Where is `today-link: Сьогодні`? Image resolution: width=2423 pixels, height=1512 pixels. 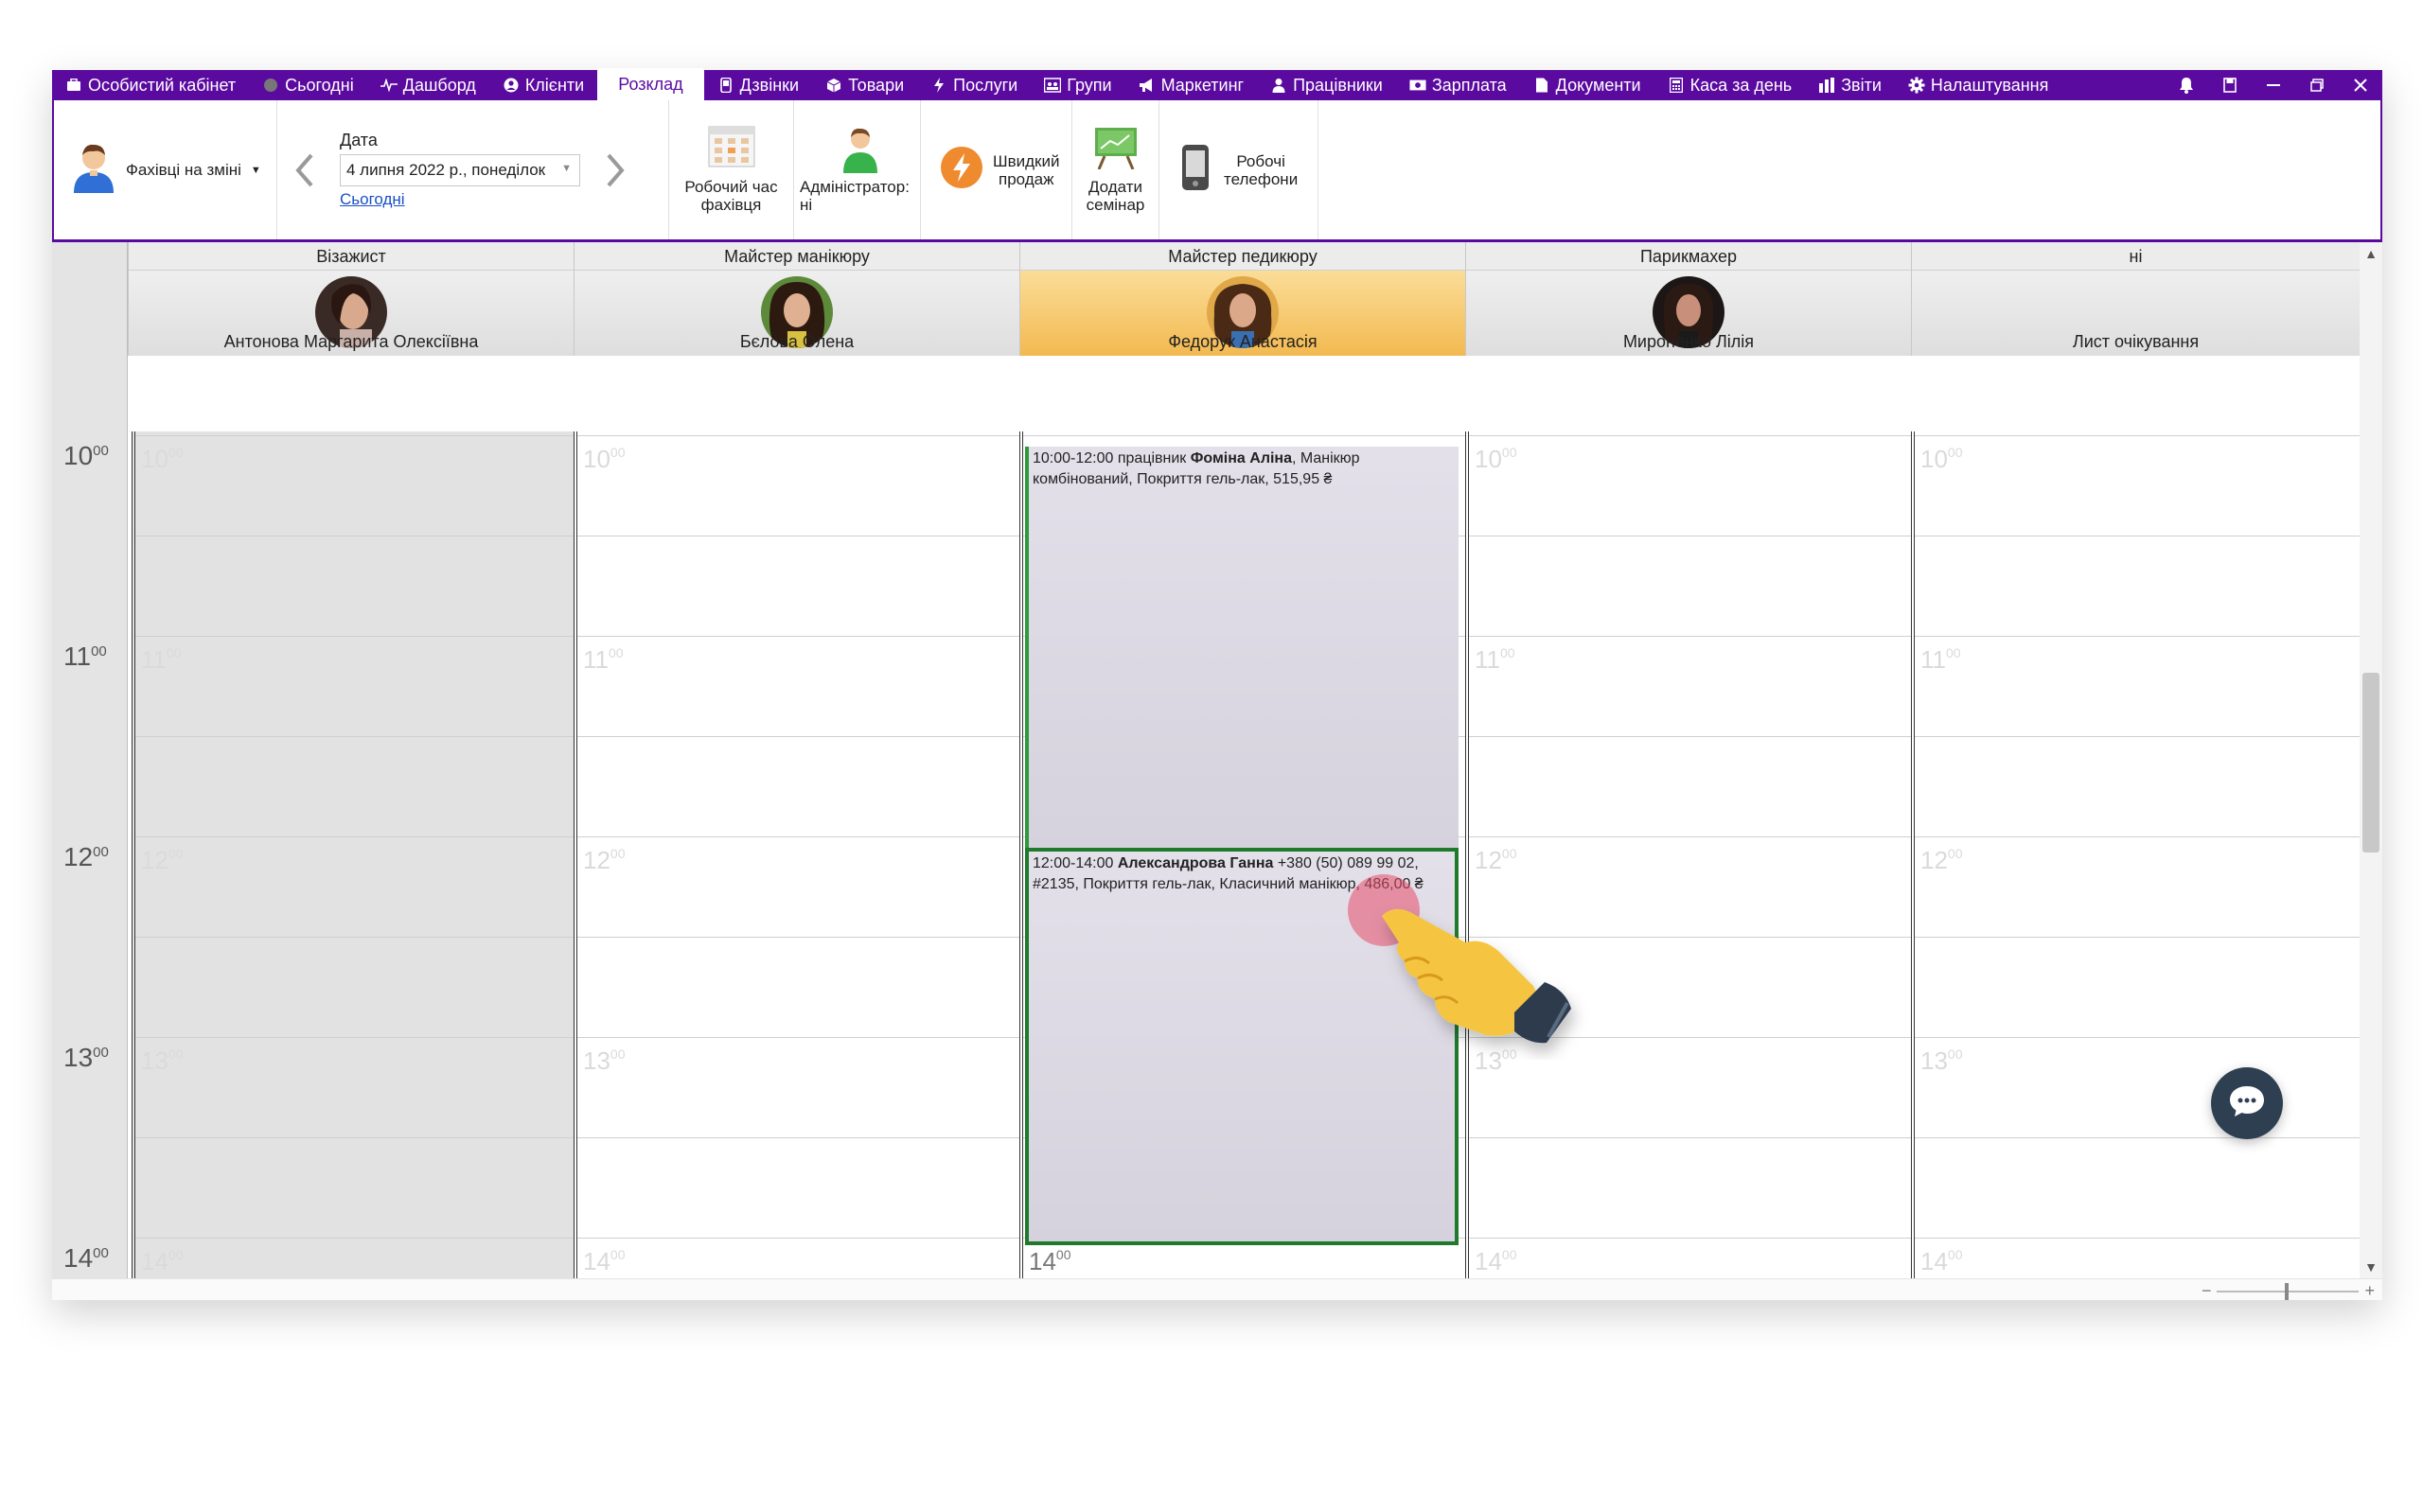 today-link: Сьогодні is located at coordinates (460, 199).